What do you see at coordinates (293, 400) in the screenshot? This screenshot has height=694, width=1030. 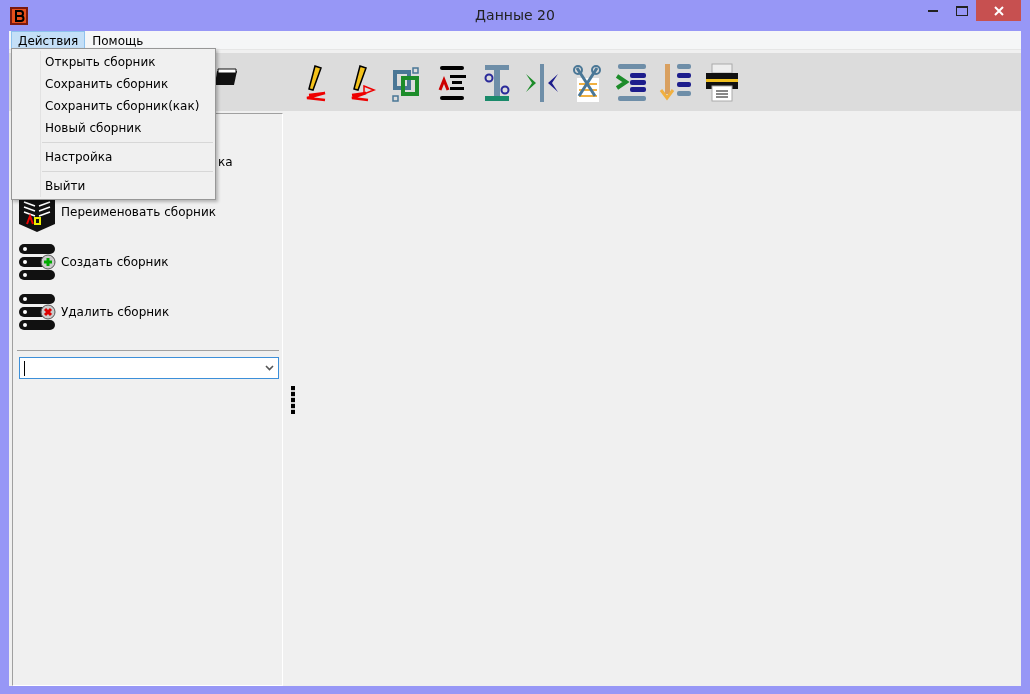 I see `splitter-grip` at bounding box center [293, 400].